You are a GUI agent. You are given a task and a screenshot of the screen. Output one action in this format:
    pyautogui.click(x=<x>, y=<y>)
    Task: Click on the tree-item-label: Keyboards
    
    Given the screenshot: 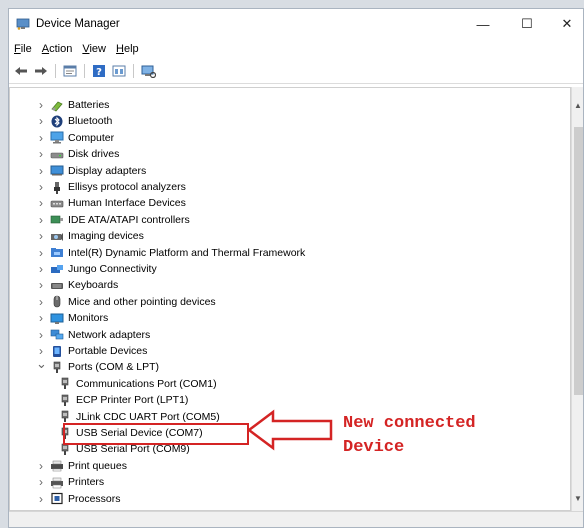 What is the action you would take?
    pyautogui.click(x=93, y=285)
    